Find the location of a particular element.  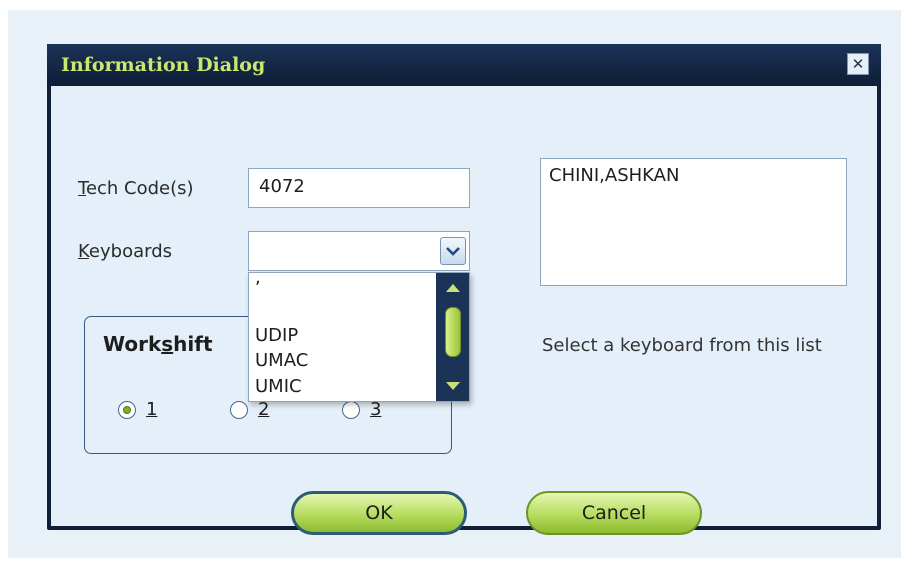

hint-text: Select a keyboard from this list is located at coordinates (682, 345).